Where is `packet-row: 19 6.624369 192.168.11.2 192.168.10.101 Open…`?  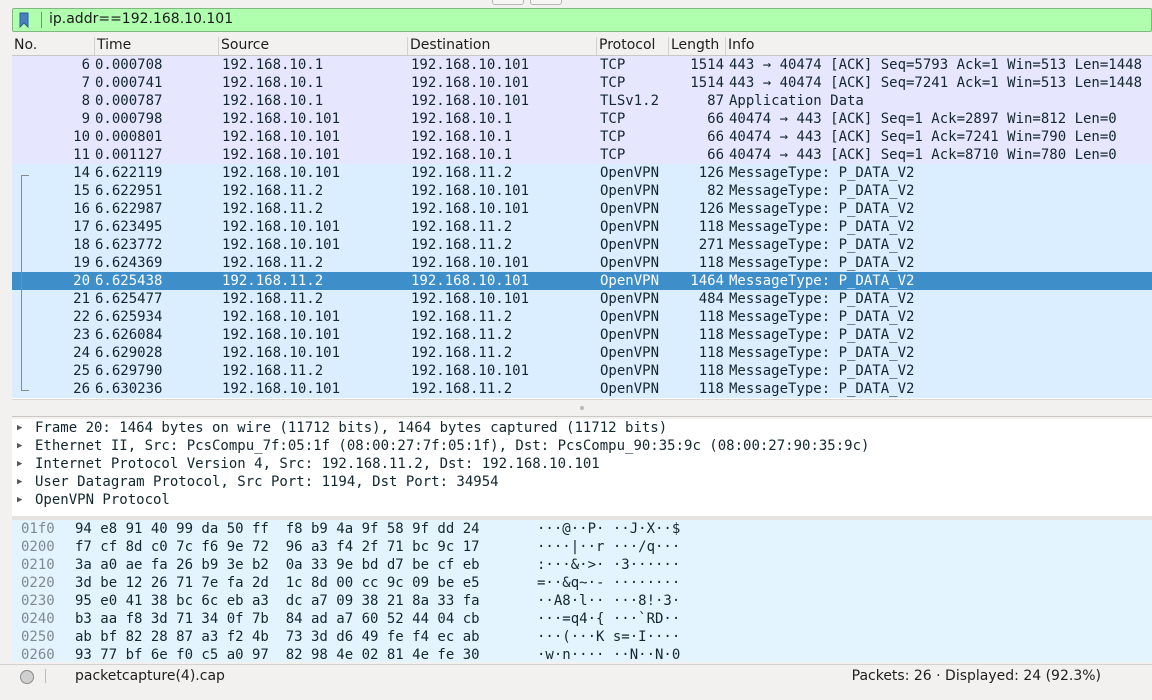
packet-row: 19 6.624369 192.168.11.2 192.168.10.101 Open… is located at coordinates (582, 263).